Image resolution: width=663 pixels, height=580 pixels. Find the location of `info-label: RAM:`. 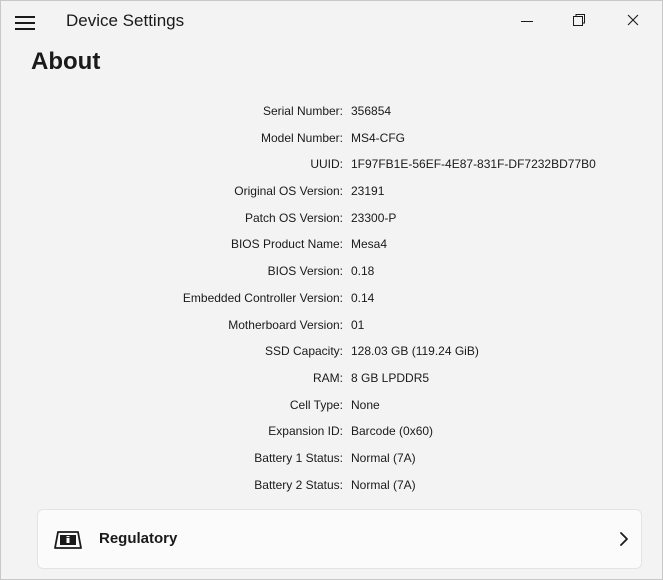

info-label: RAM: is located at coordinates (328, 377).